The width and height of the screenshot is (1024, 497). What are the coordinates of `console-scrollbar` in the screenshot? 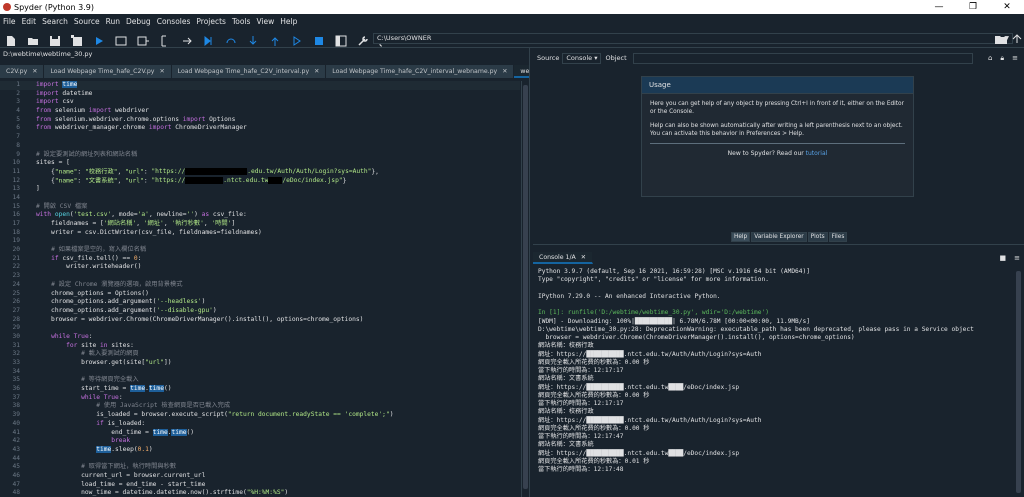 It's located at (1019, 382).